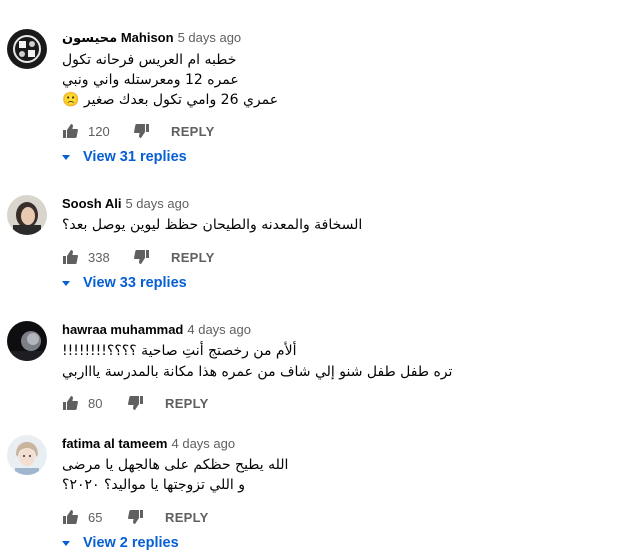 The height and width of the screenshot is (557, 631). I want to click on like-count: 338, so click(99, 257).